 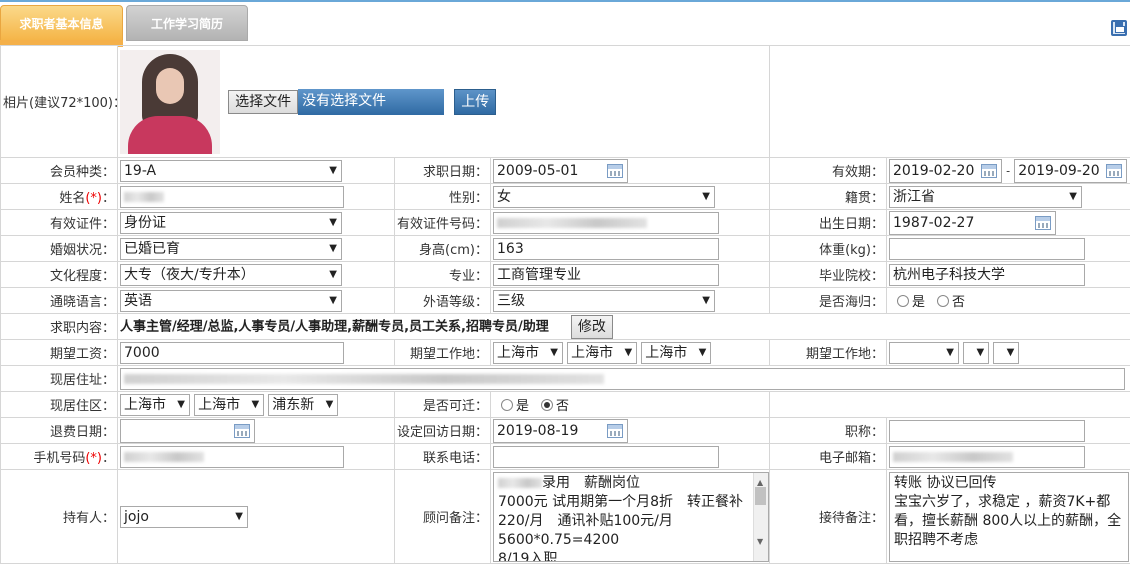 What do you see at coordinates (959, 302) in the screenshot?
I see `returnee-no-label: 否` at bounding box center [959, 302].